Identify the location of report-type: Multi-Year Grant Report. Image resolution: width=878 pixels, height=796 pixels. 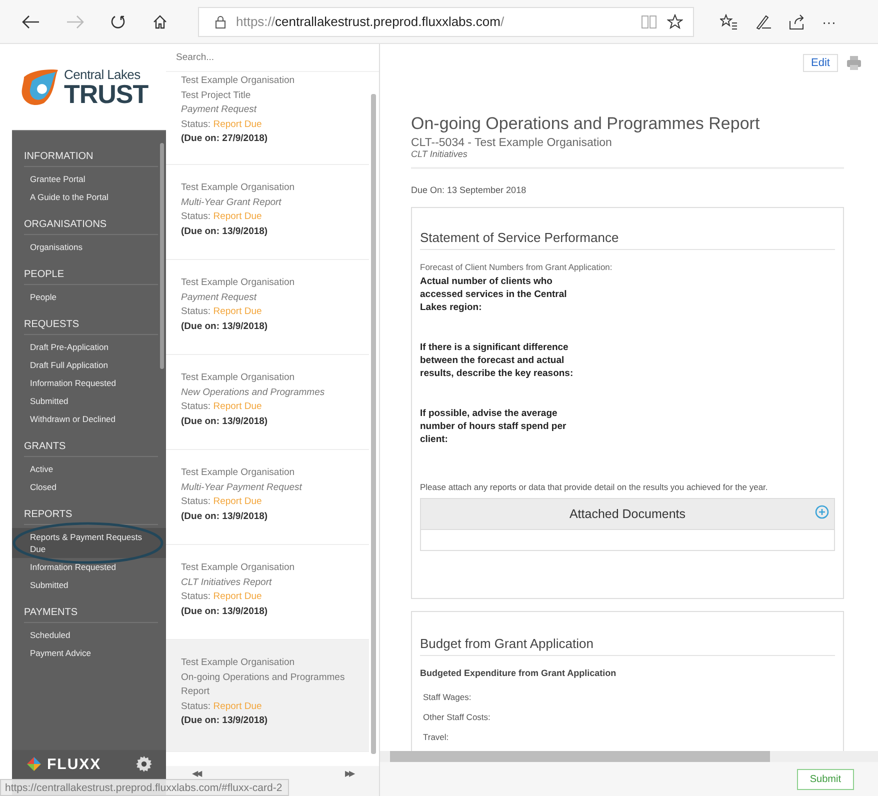
(231, 203).